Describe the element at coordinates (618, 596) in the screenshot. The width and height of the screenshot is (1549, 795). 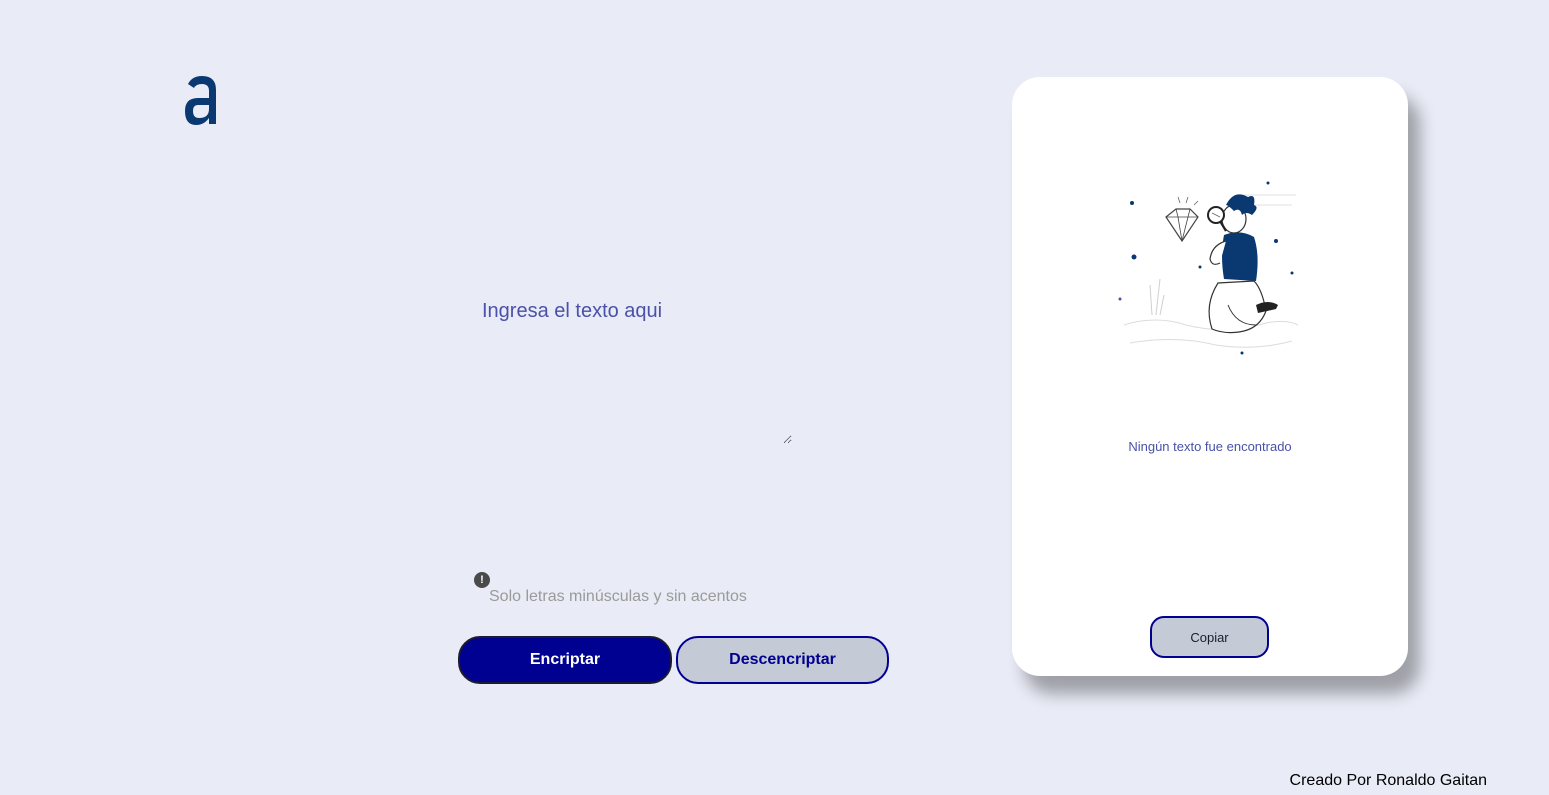
I see `input-hint: Solo letras minúsculas y sin acentos` at that location.